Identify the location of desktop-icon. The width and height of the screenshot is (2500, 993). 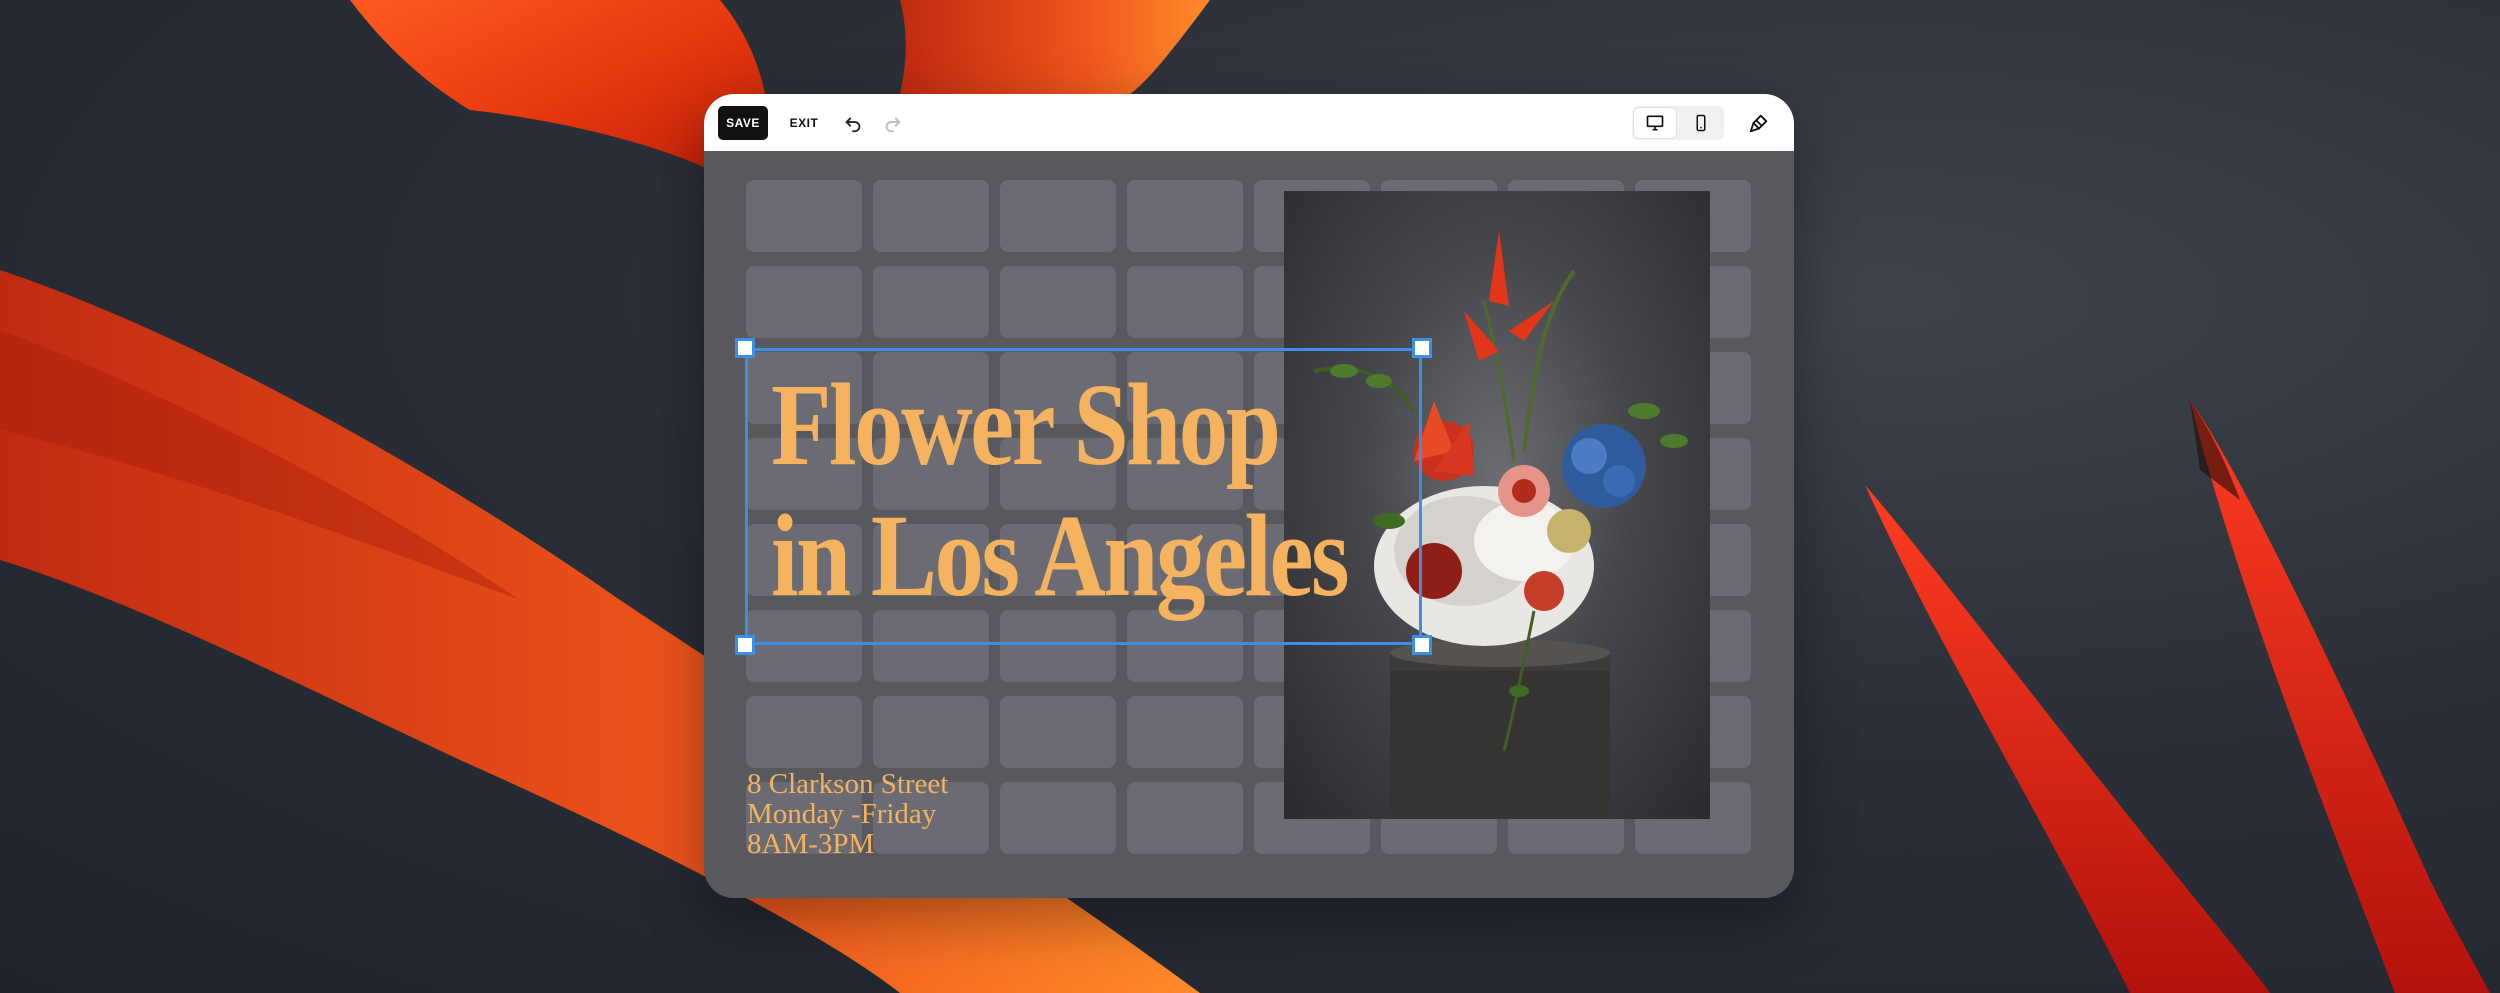
(1655, 123).